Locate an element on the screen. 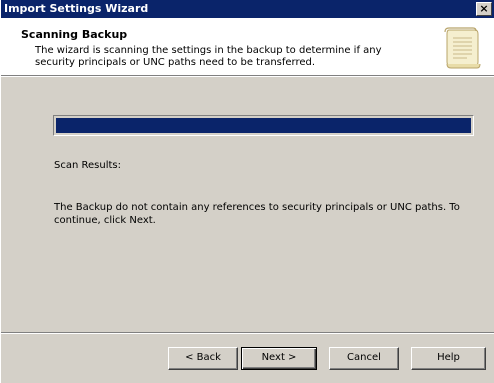 The image size is (494, 383). scroll-icon is located at coordinates (462, 48).